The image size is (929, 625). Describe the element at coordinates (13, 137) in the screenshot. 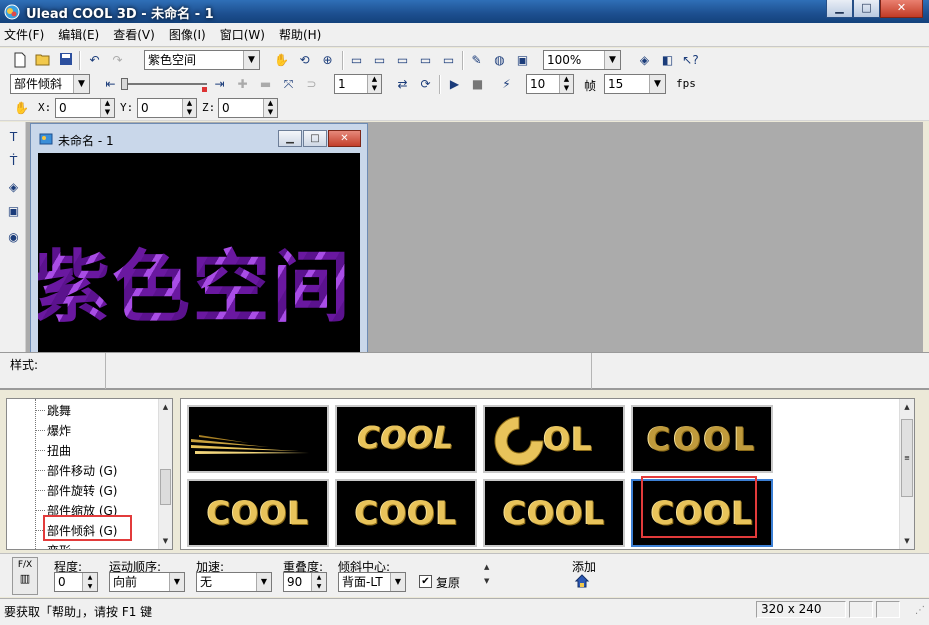

I see `insert-text-icon: T` at that location.